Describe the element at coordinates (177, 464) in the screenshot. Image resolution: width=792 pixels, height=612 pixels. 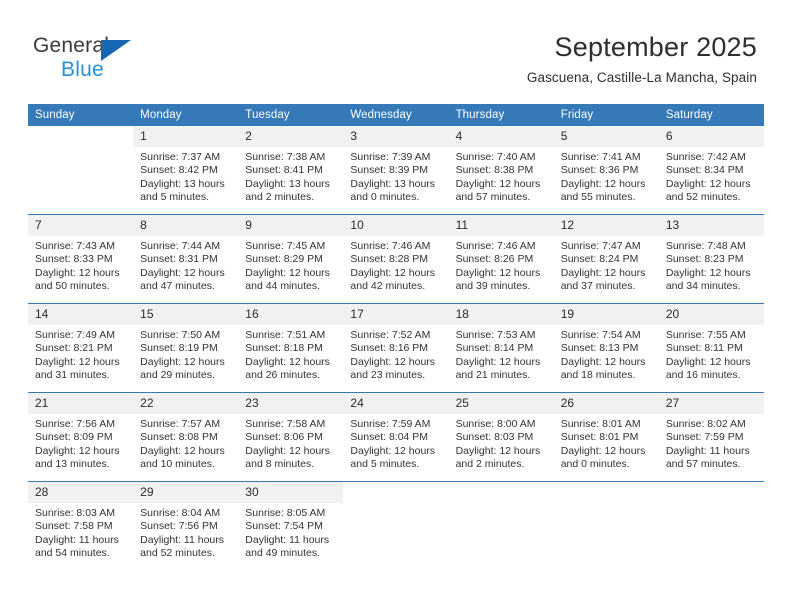
I see `daylight-text-line2: and 10 minutes.` at that location.